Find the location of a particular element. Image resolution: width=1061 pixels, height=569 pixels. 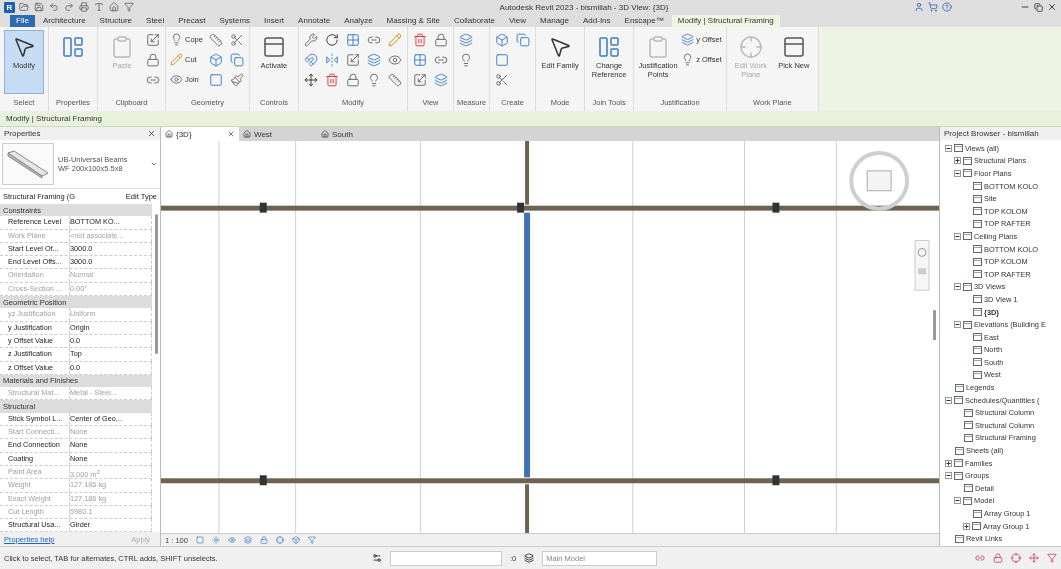

ribbon-tab: Insert is located at coordinates (274, 21).